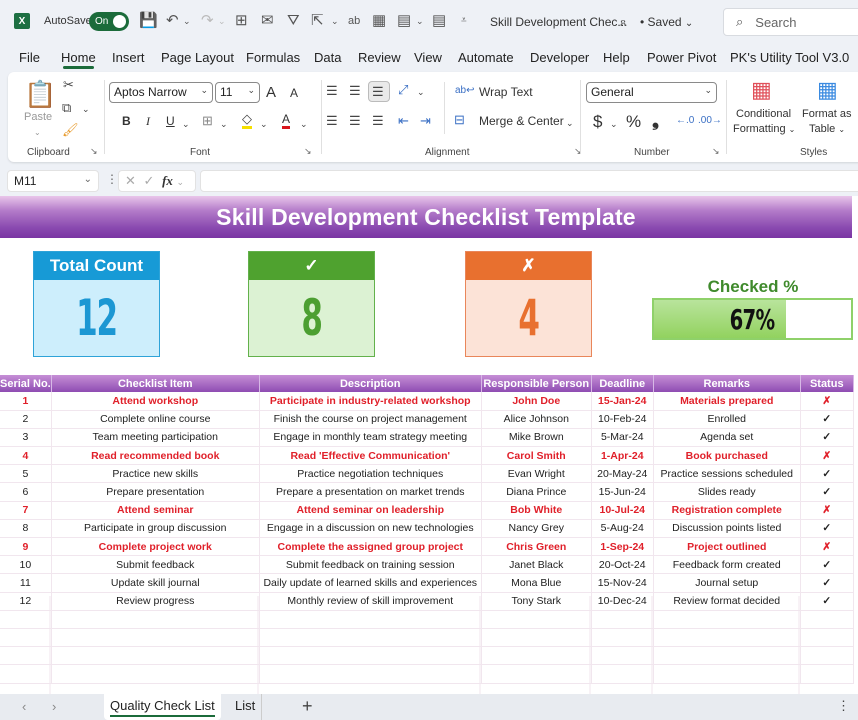 Image resolution: width=858 pixels, height=720 pixels. What do you see at coordinates (370, 492) in the screenshot?
I see `cell-description: Prepare a presentation on market trends` at bounding box center [370, 492].